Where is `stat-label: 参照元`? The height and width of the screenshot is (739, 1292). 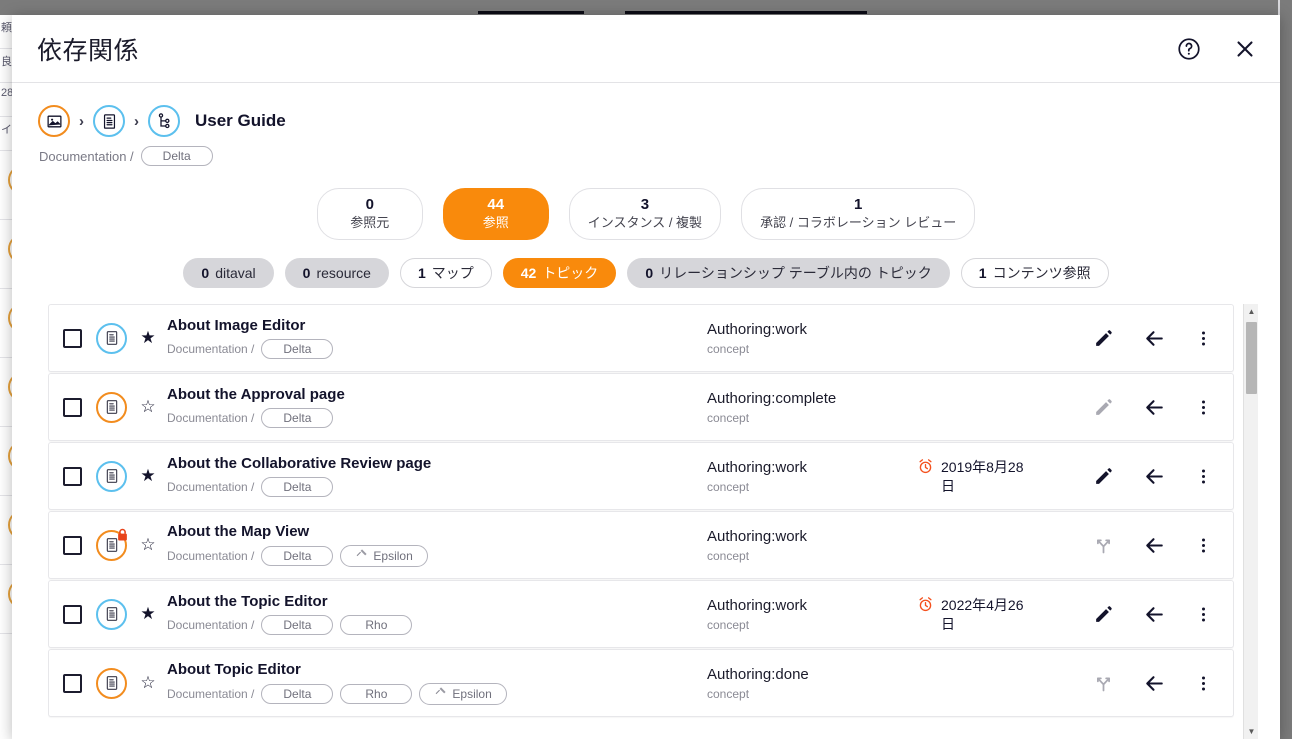
stat-label: 参照元 is located at coordinates (370, 222).